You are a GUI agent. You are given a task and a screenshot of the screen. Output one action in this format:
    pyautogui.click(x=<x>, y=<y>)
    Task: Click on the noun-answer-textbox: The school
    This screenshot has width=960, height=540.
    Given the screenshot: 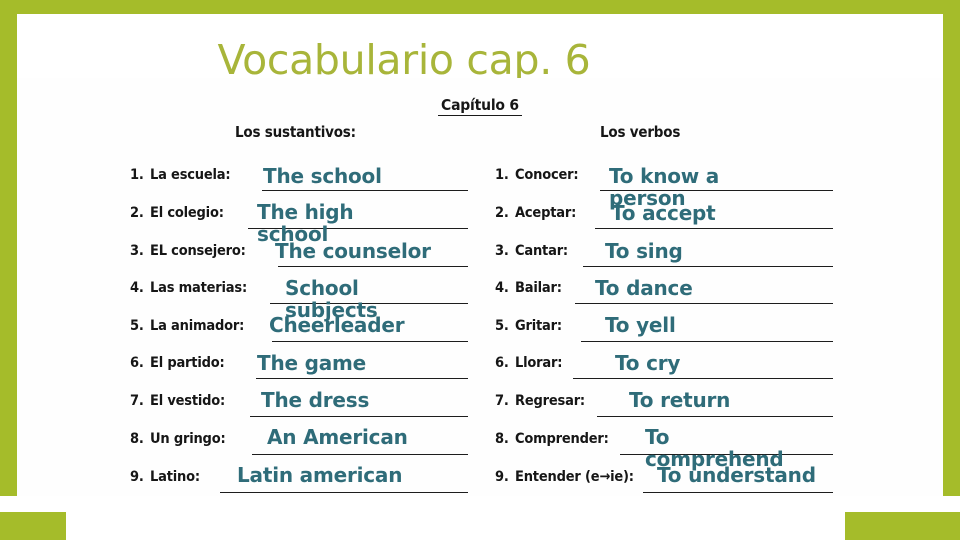 What is the action you would take?
    pyautogui.click(x=370, y=176)
    